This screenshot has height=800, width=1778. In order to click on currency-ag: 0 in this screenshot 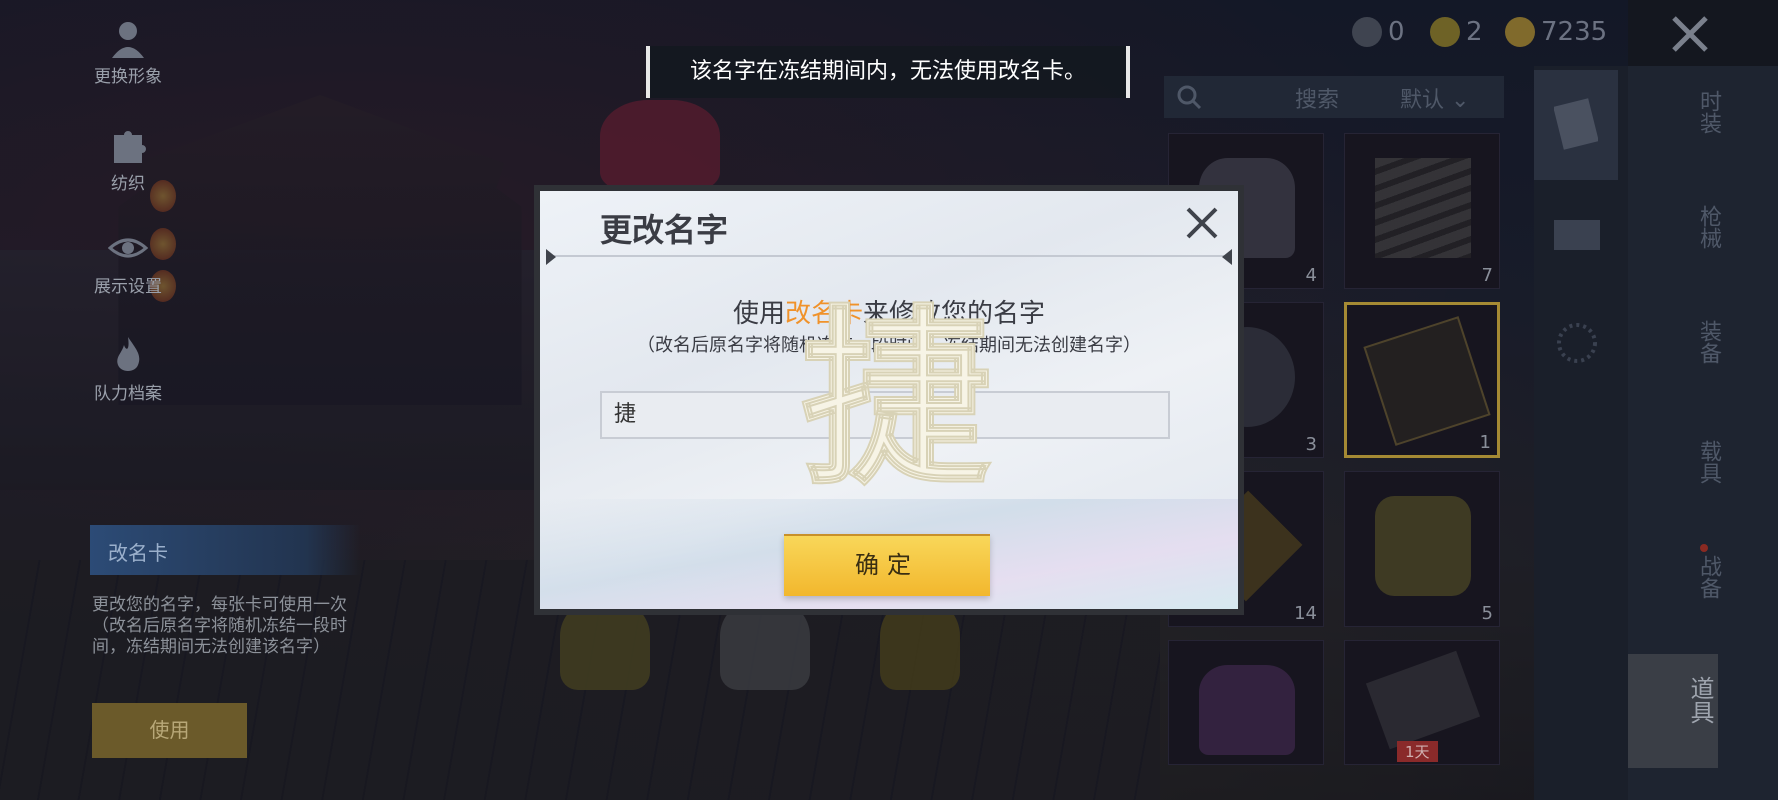, I will do `click(1378, 32)`.